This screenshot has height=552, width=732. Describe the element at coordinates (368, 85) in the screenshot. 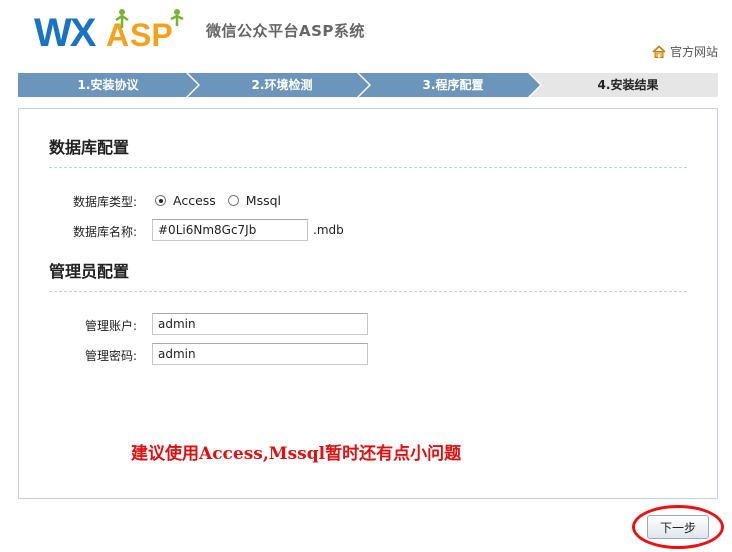

I see `install-steps: 1.安装协议 2.环境检测 3.程序配置 4.安装结果` at that location.